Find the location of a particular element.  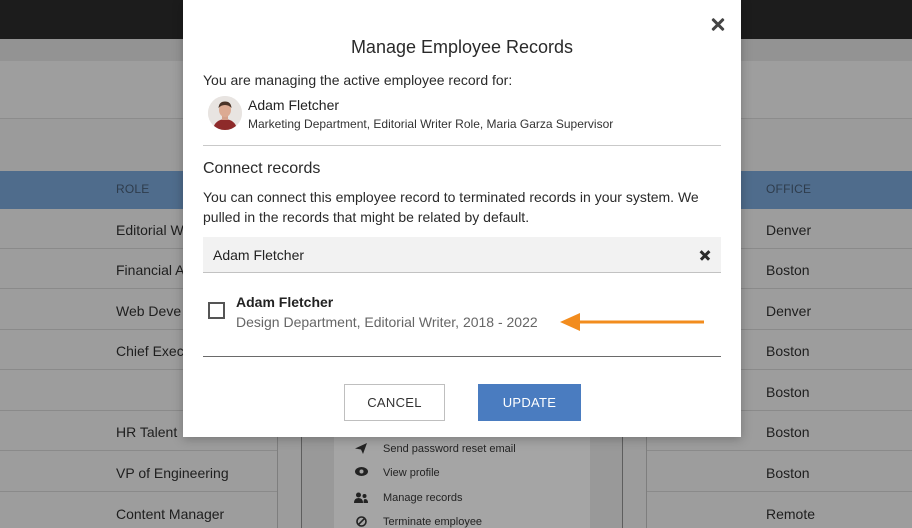

users-icon is located at coordinates (361, 498).